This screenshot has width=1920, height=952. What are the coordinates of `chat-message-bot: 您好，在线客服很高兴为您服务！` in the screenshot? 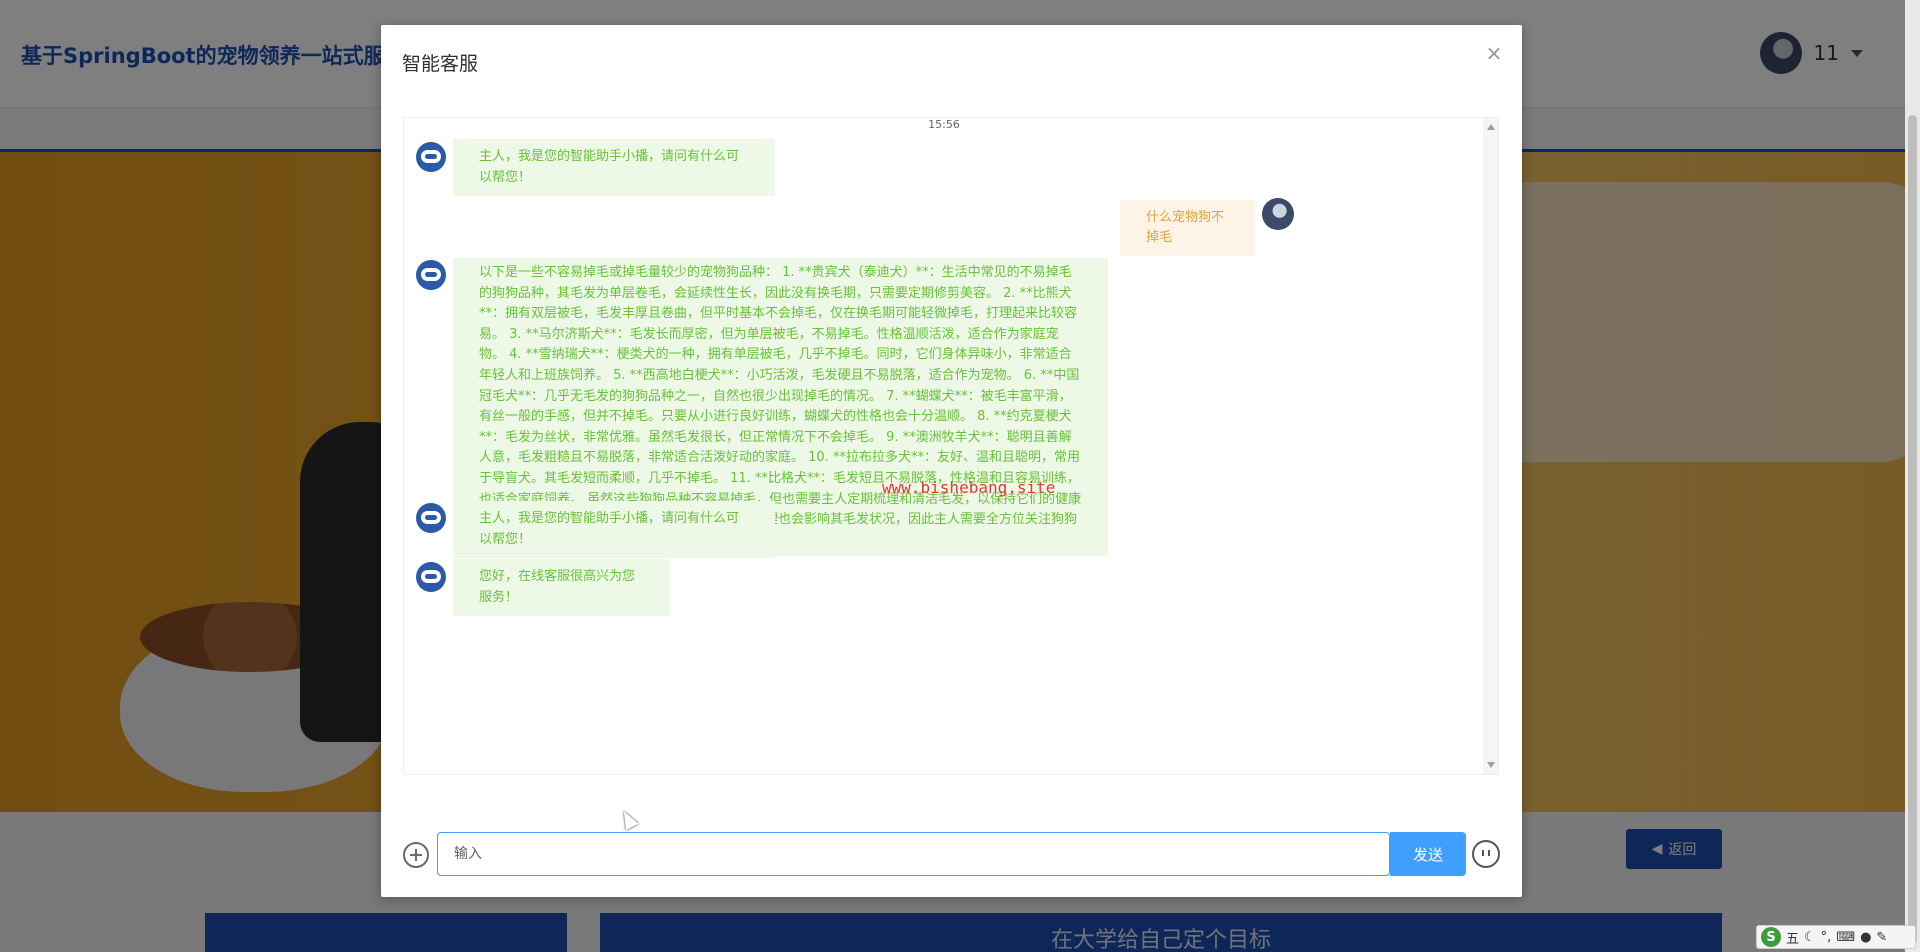 It's located at (561, 588).